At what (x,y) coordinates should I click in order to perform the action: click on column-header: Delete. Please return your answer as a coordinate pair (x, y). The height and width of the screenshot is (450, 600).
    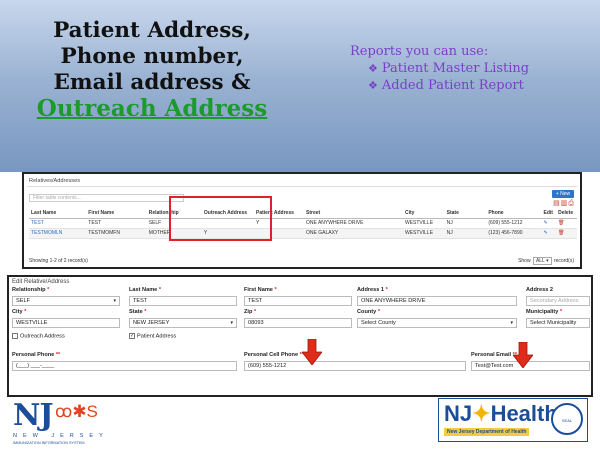
    Looking at the image, I should click on (566, 213).